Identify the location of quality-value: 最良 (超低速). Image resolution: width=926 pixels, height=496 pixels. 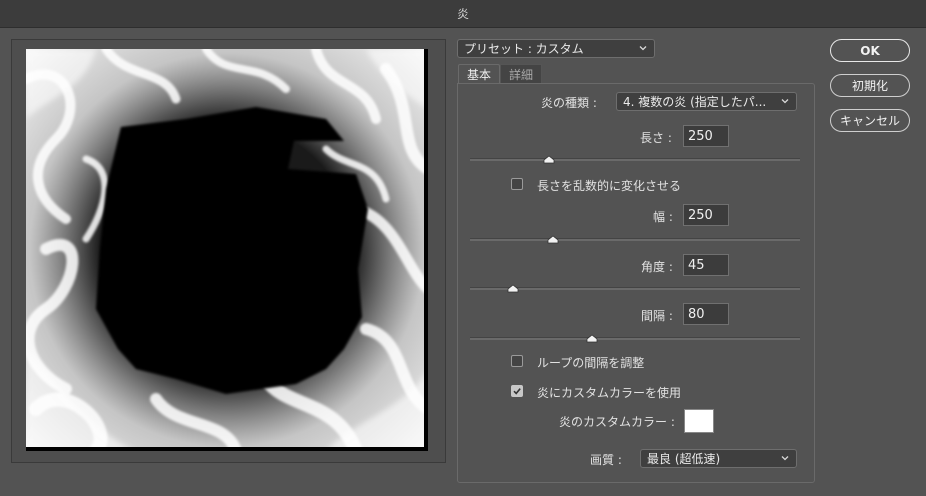
(684, 459).